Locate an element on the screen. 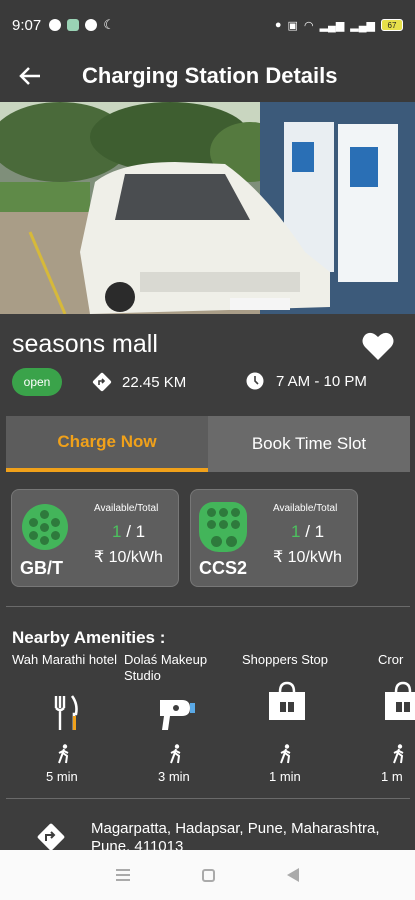  page-title: Charging Station Details is located at coordinates (210, 75).